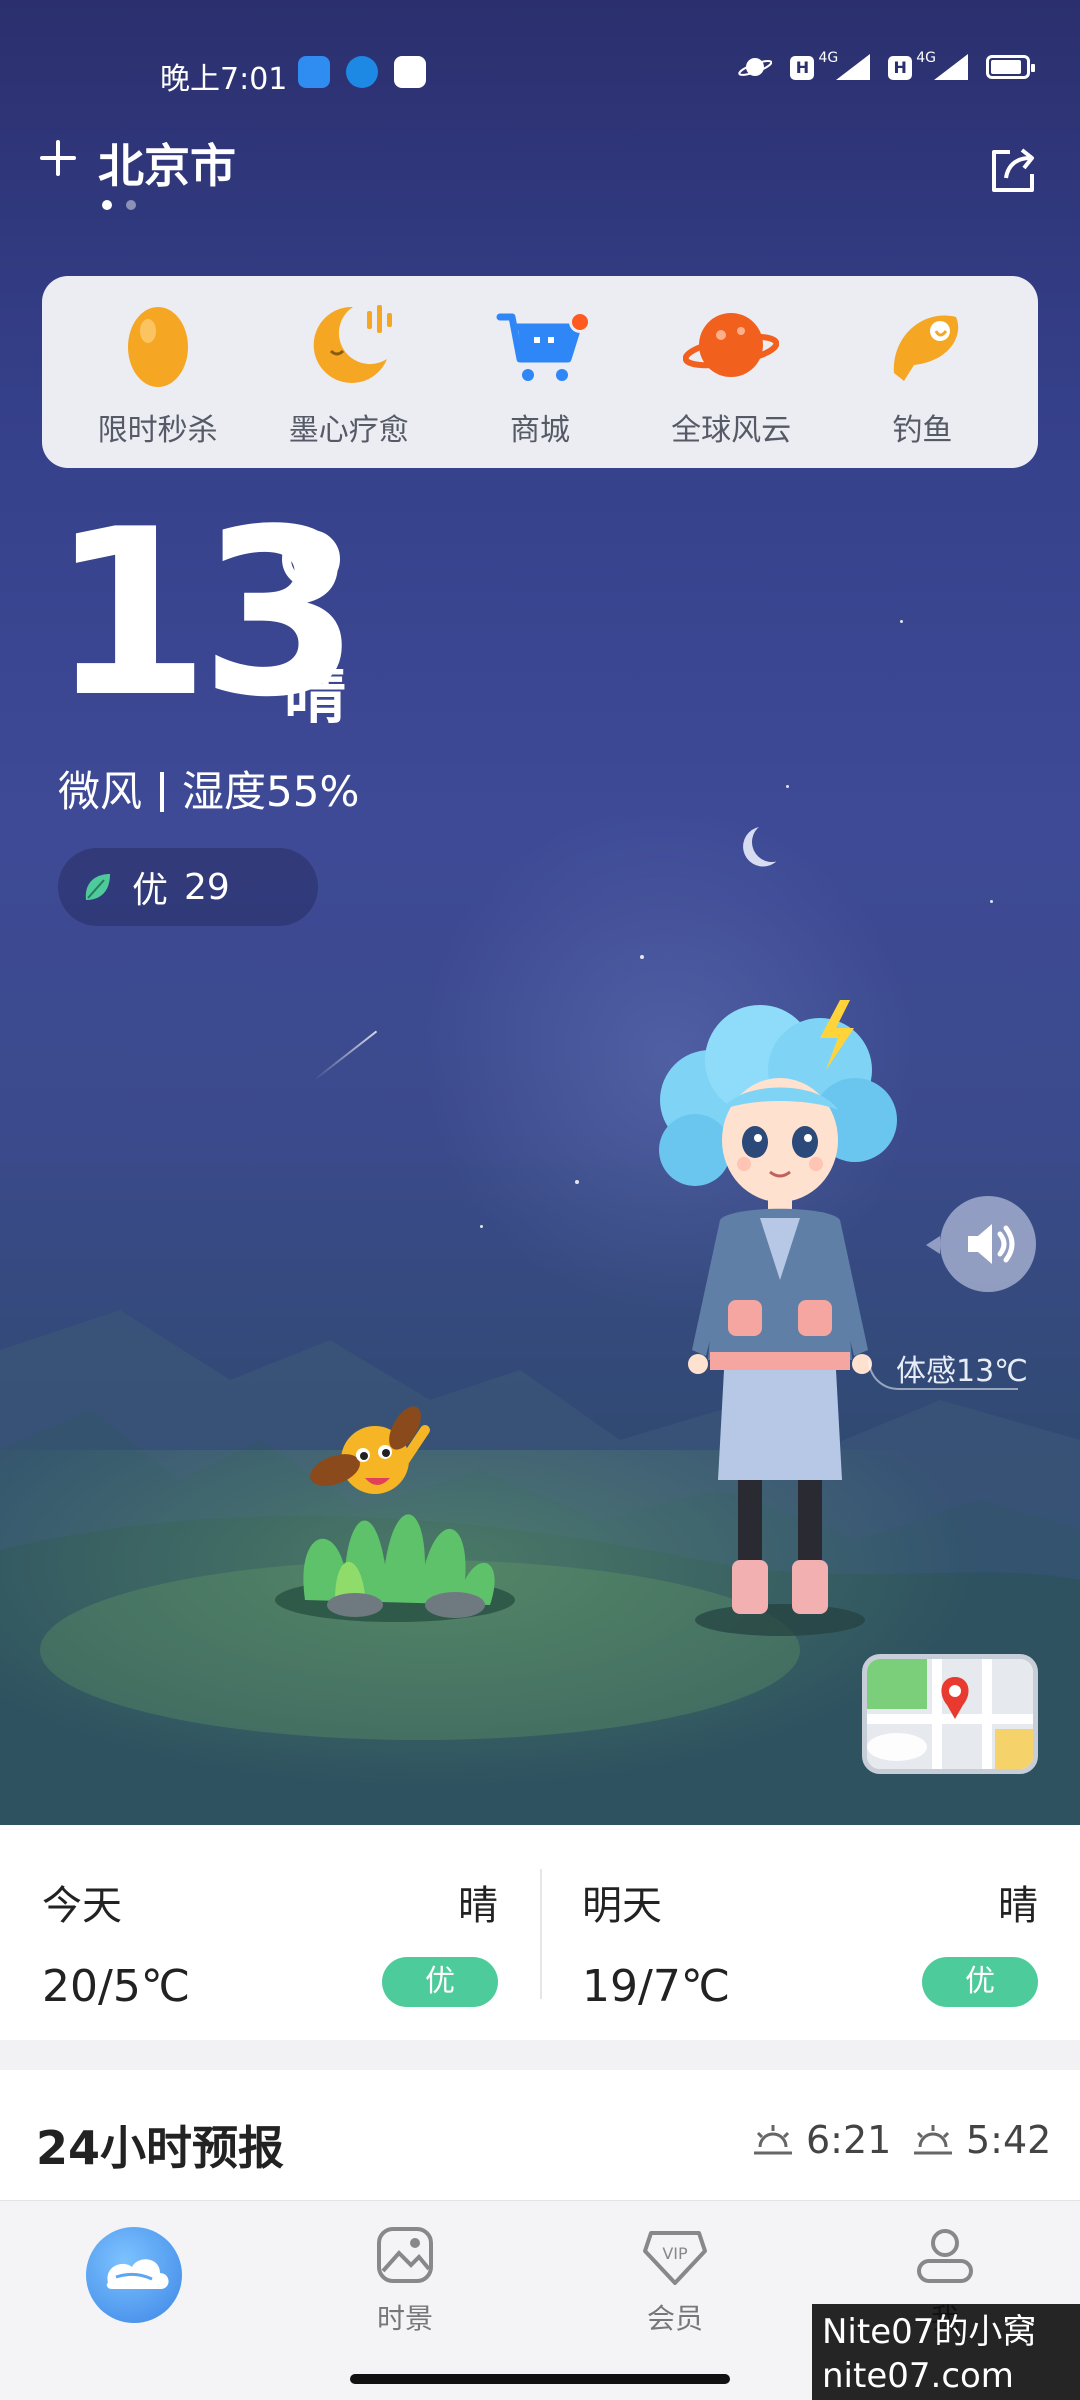 The image size is (1080, 2400). I want to click on humidity: 湿度55%, so click(271, 791).